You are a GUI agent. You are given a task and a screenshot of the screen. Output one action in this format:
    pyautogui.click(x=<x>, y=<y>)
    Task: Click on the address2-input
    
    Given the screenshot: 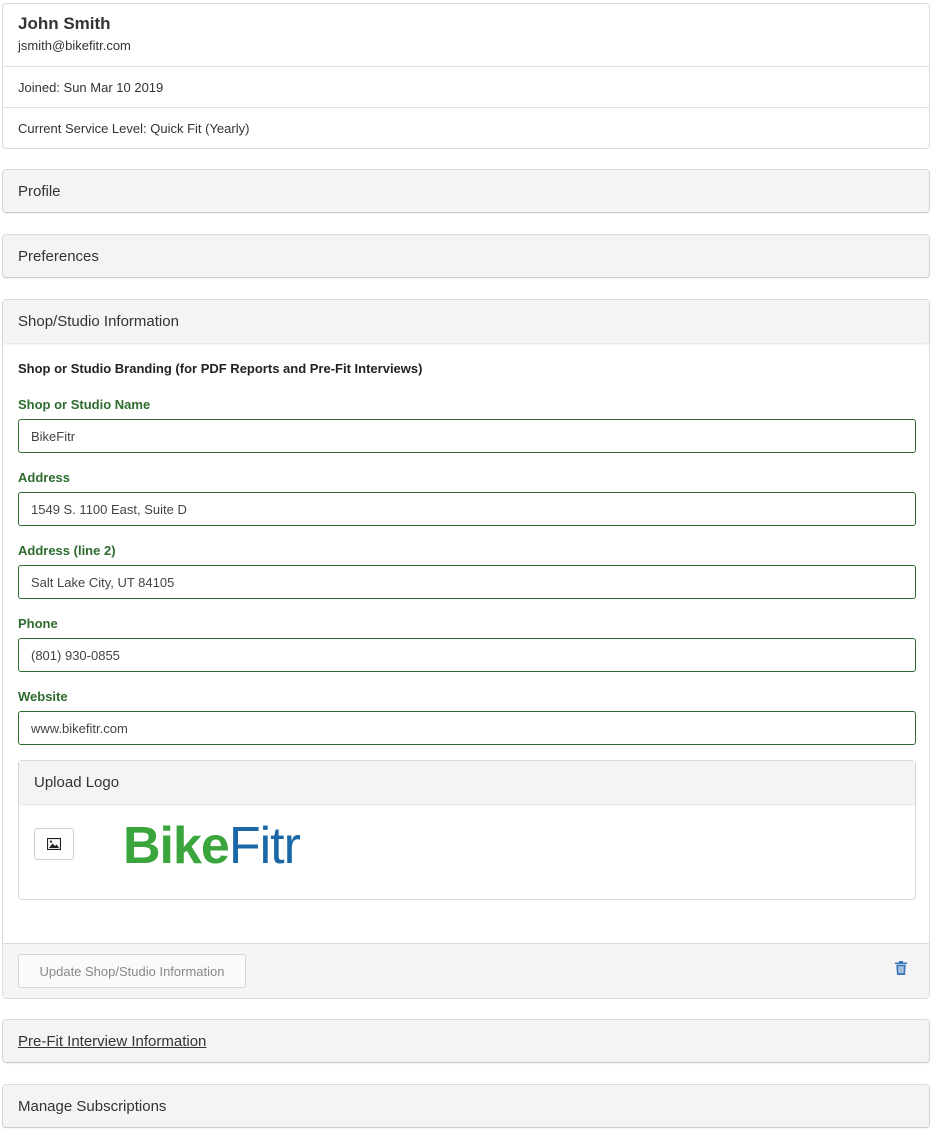 What is the action you would take?
    pyautogui.click(x=467, y=582)
    